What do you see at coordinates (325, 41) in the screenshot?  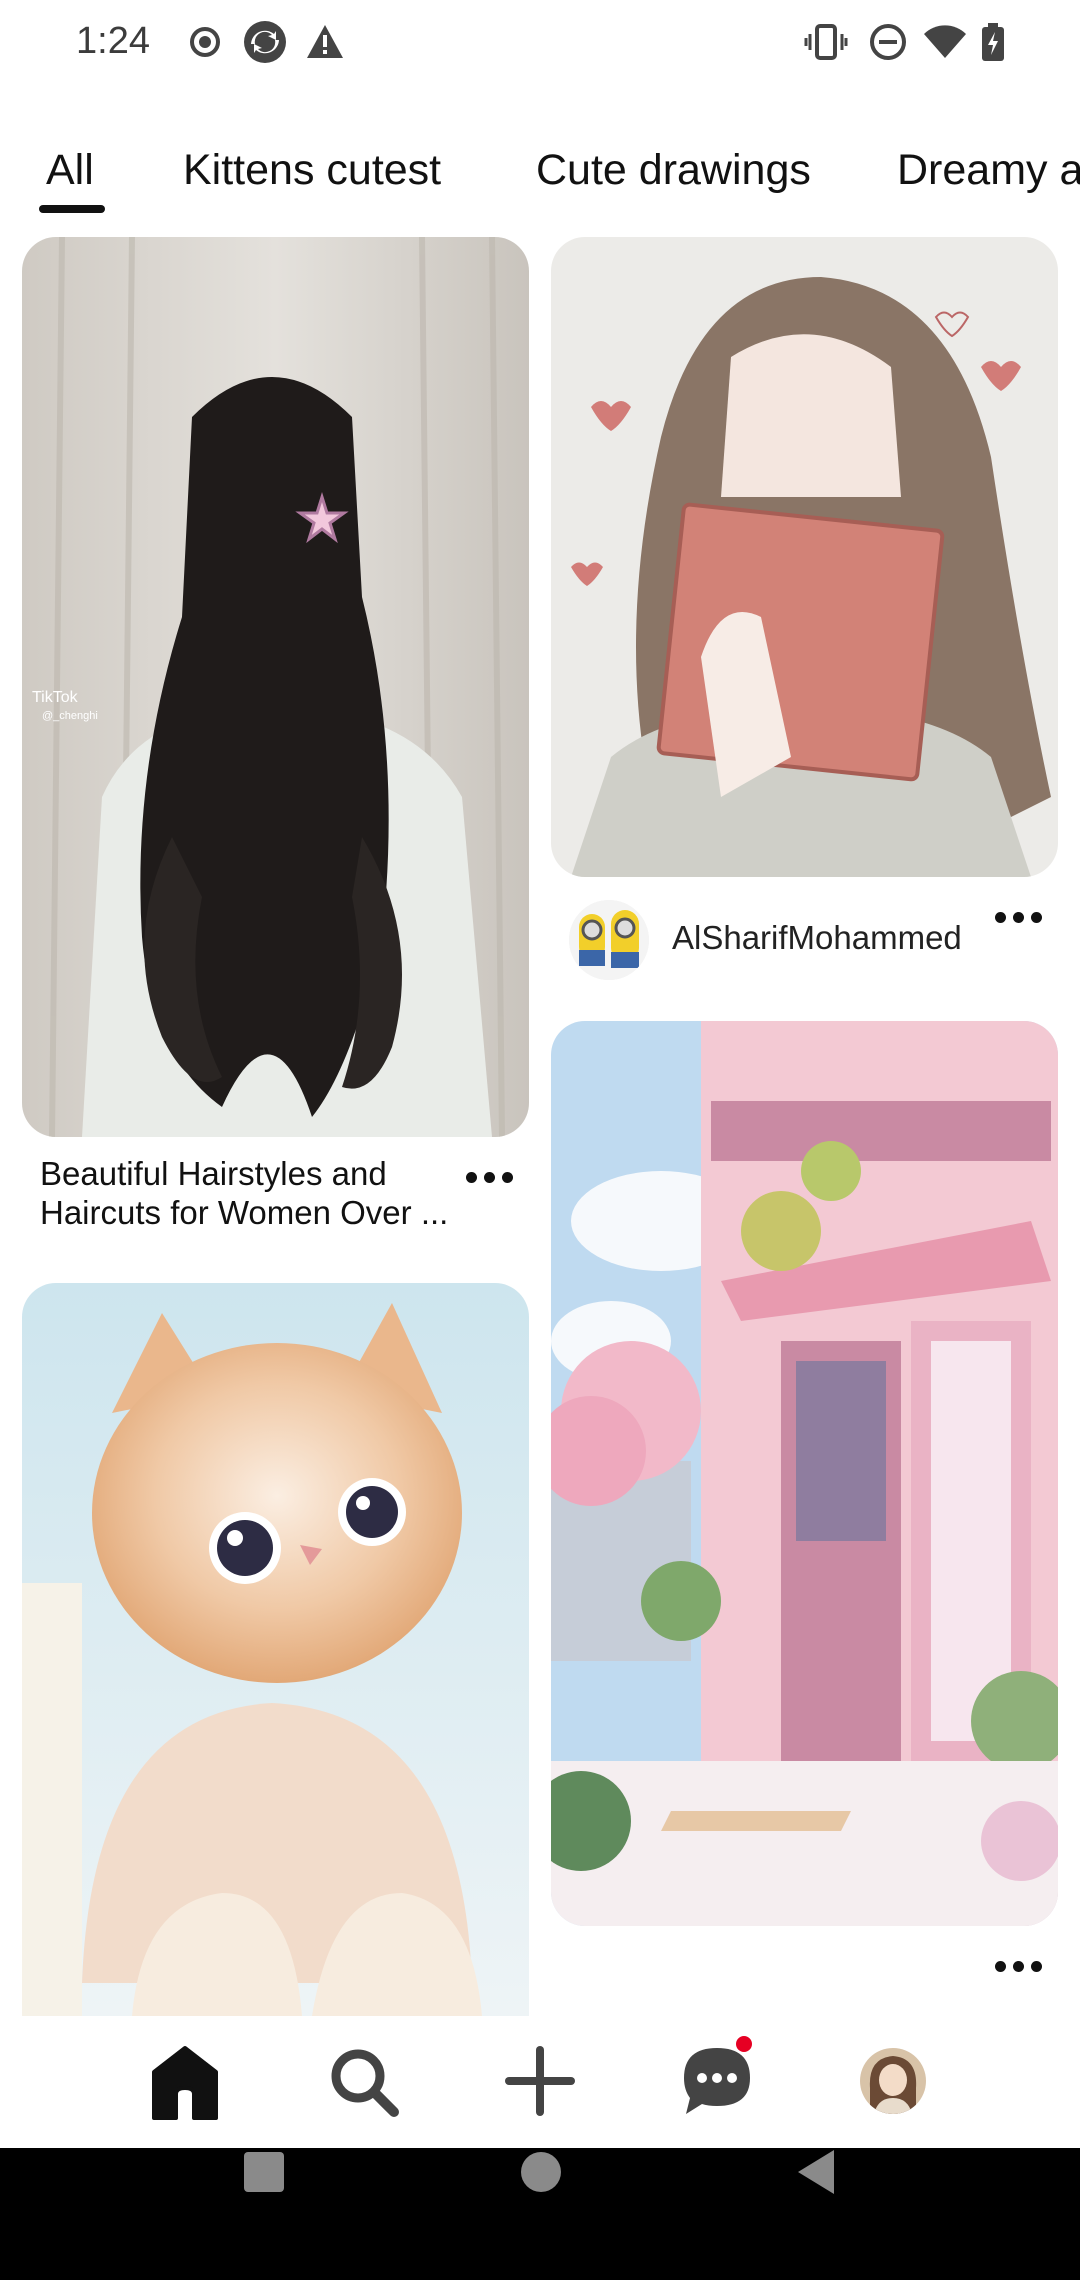 I see `warning-icon` at bounding box center [325, 41].